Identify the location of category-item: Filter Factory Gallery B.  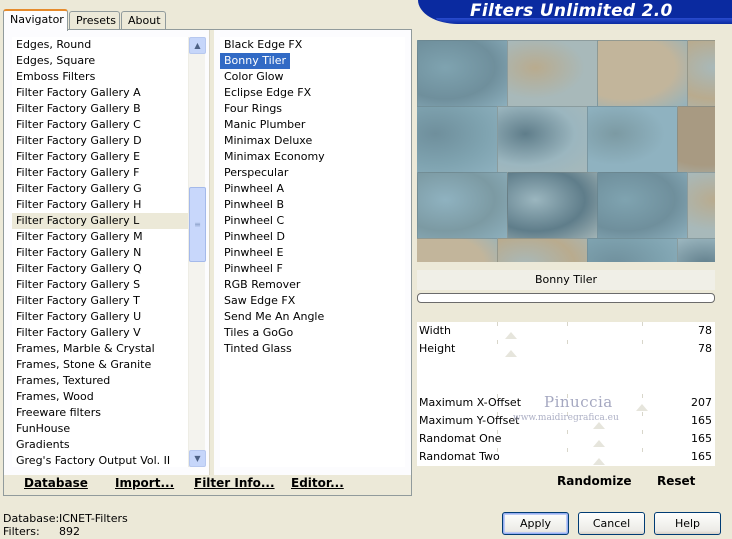
(102, 109).